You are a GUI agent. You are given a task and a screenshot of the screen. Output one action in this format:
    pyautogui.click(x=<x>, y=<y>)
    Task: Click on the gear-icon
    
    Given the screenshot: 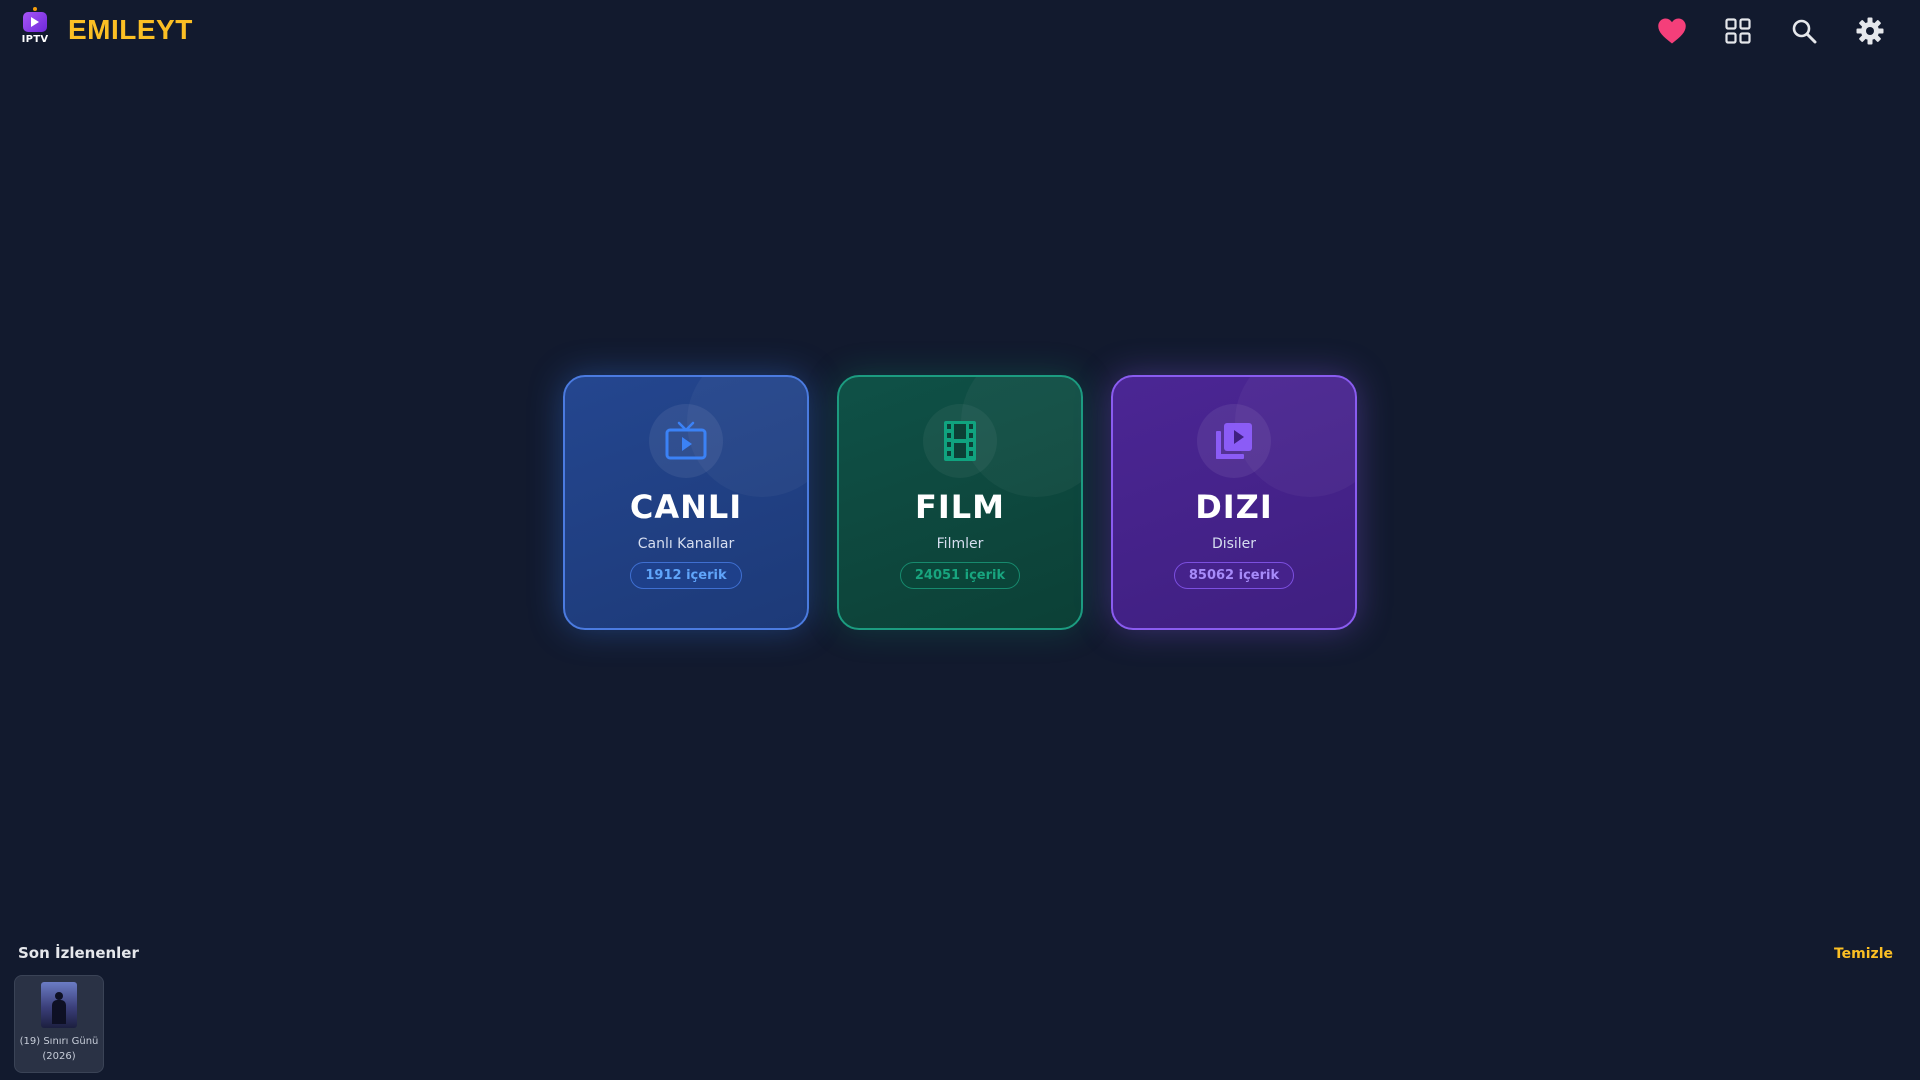 What is the action you would take?
    pyautogui.click(x=1870, y=31)
    